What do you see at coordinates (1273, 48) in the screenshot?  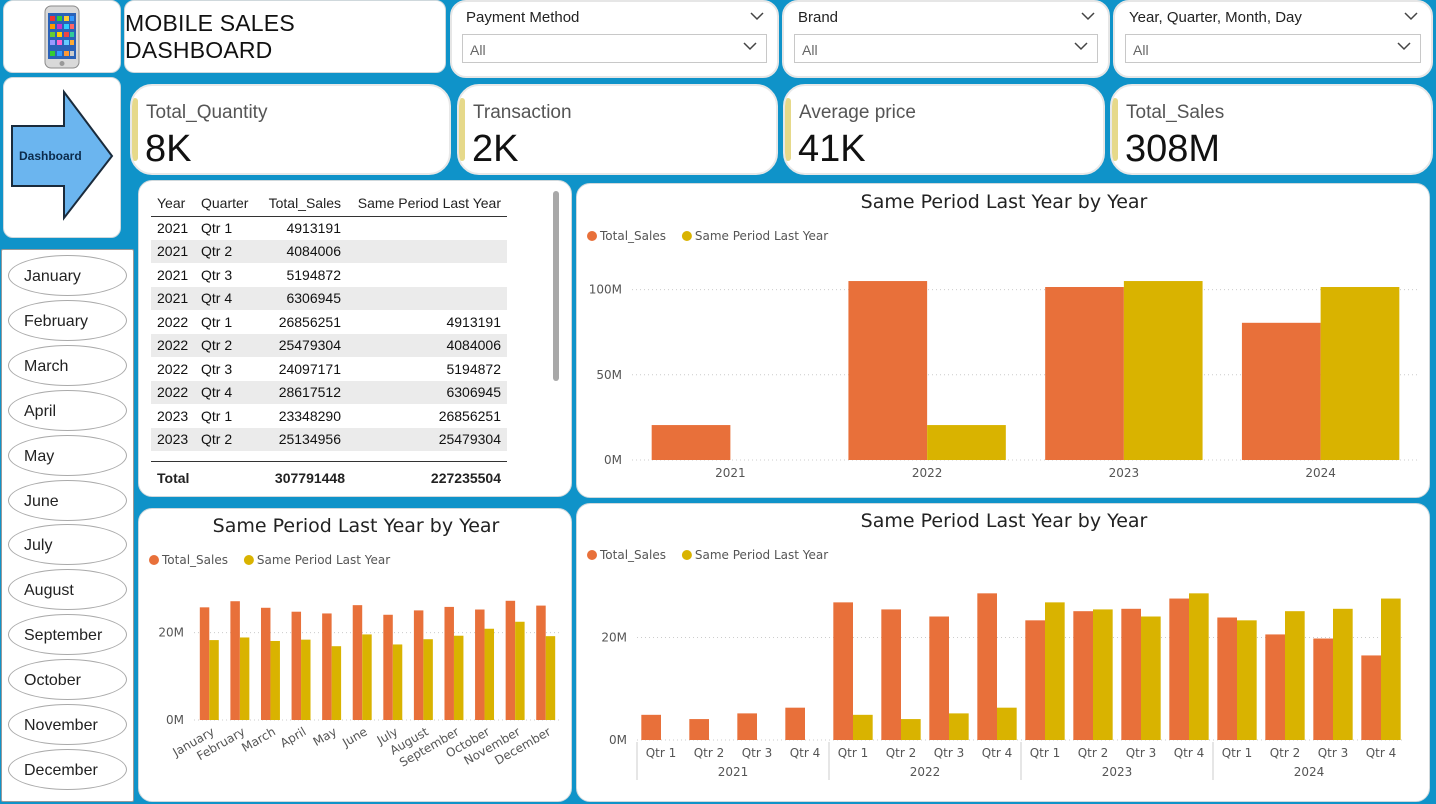 I see `date-hierarchy-dropdown: All` at bounding box center [1273, 48].